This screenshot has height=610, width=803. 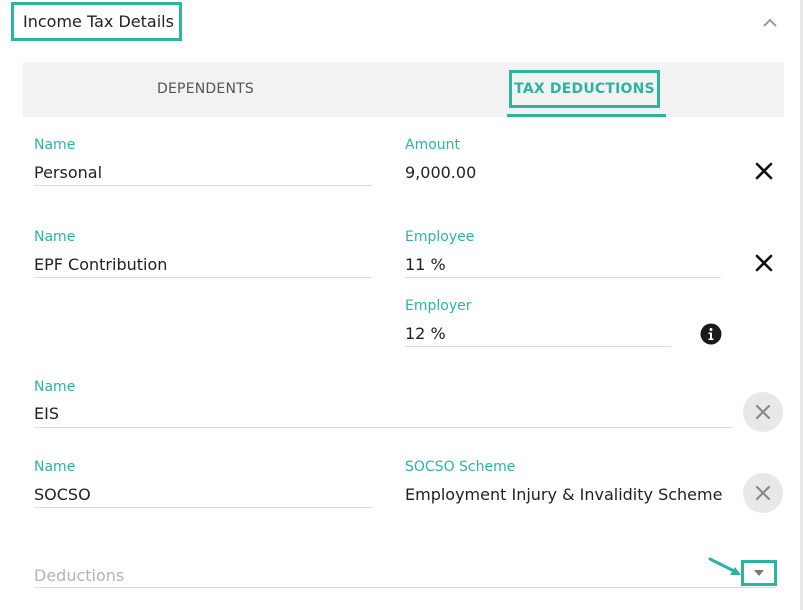 I want to click on socso-scheme-label: SOCSO Scheme, so click(x=460, y=467).